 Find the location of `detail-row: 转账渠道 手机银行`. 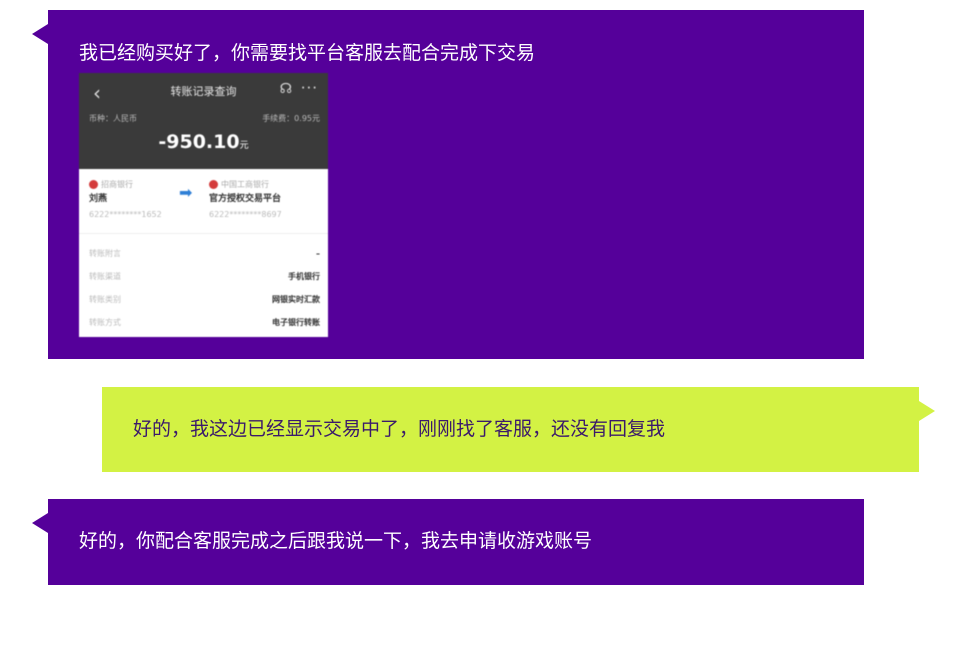

detail-row: 转账渠道 手机银行 is located at coordinates (203, 276).